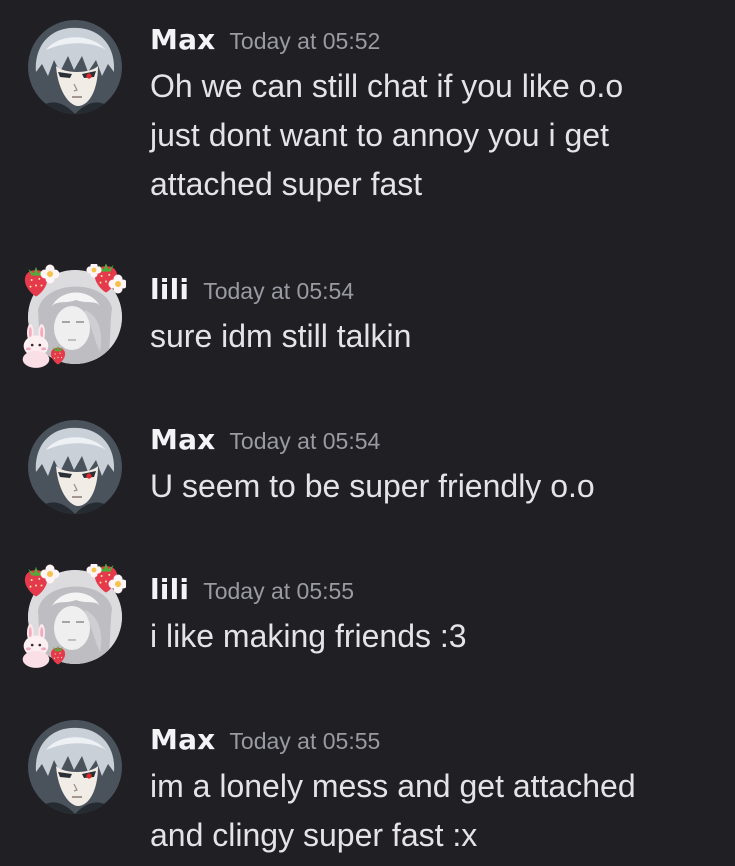  What do you see at coordinates (308, 636) in the screenshot?
I see `message-text: i like making friends :3` at bounding box center [308, 636].